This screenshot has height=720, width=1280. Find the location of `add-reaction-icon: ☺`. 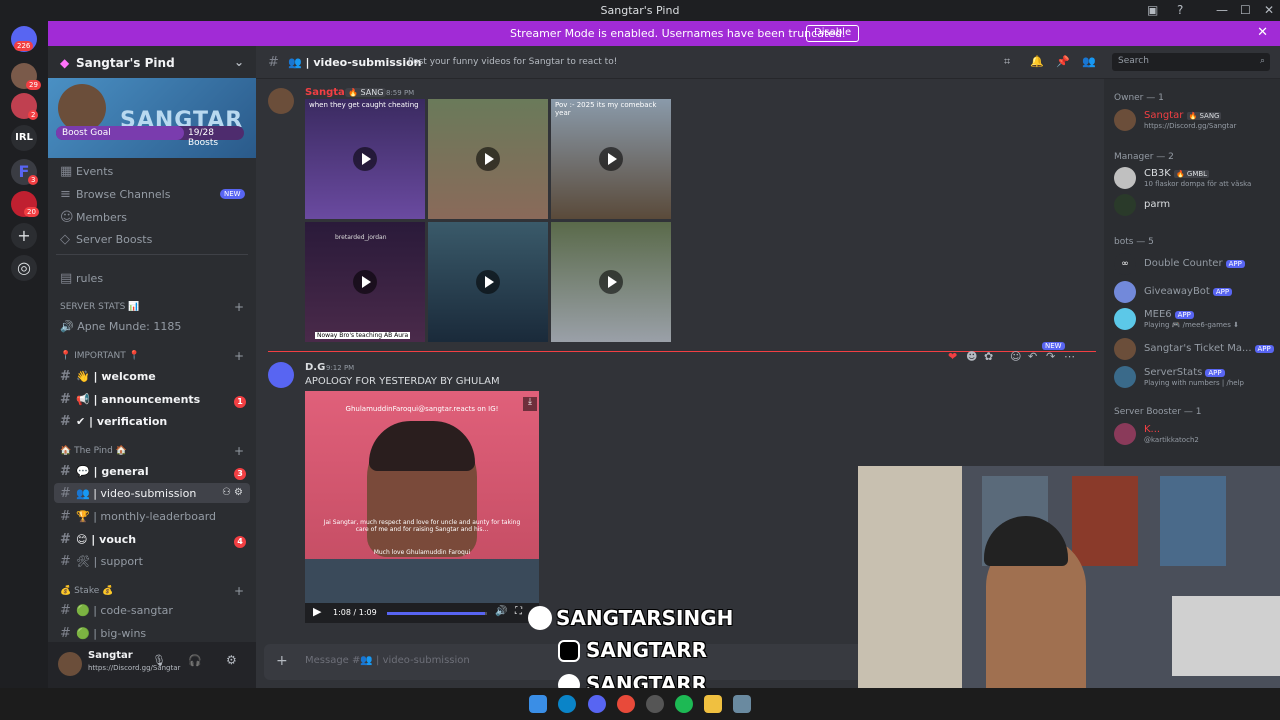

add-reaction-icon: ☺ is located at coordinates (1015, 356).